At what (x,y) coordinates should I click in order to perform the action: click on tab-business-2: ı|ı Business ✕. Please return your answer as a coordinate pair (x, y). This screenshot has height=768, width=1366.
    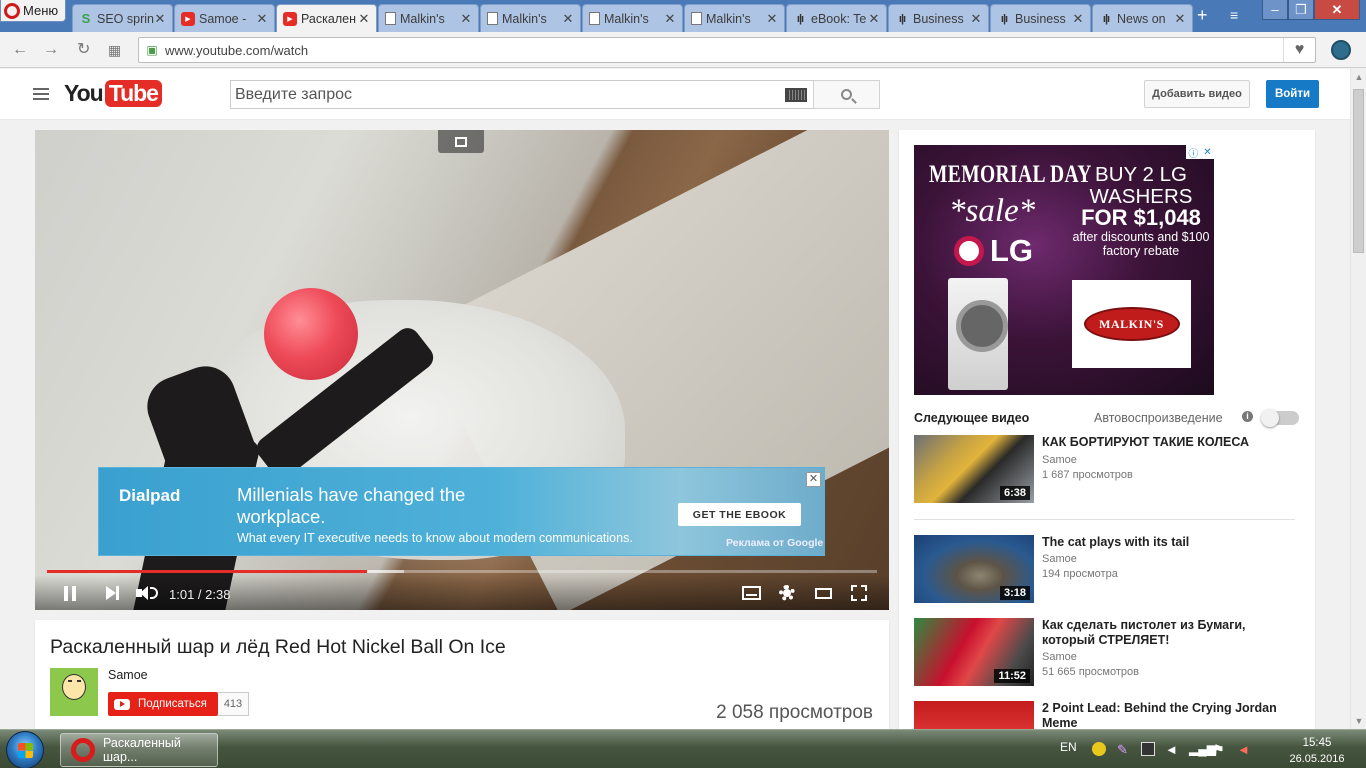
    Looking at the image, I should click on (1040, 18).